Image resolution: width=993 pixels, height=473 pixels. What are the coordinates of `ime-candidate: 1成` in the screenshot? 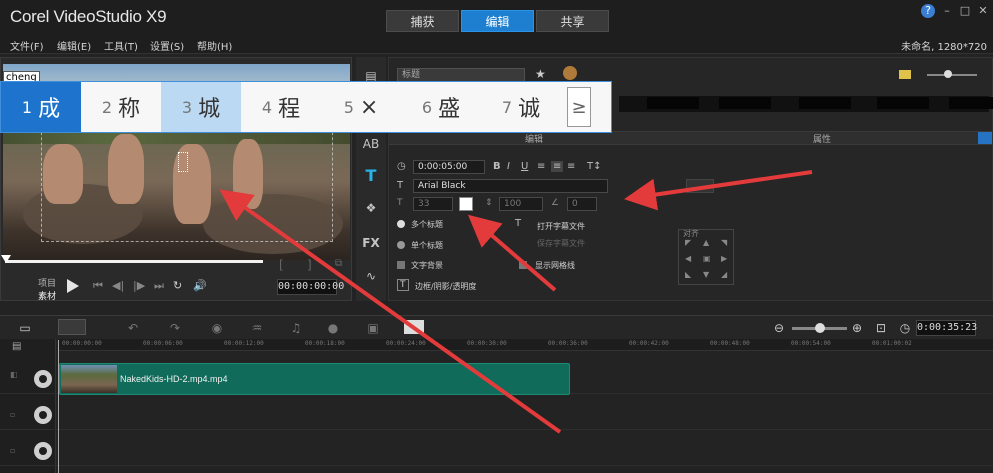 It's located at (41, 107).